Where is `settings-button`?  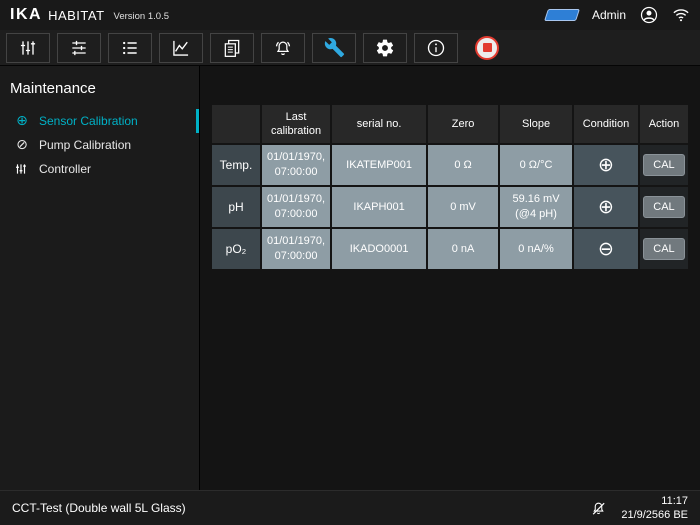 settings-button is located at coordinates (385, 47).